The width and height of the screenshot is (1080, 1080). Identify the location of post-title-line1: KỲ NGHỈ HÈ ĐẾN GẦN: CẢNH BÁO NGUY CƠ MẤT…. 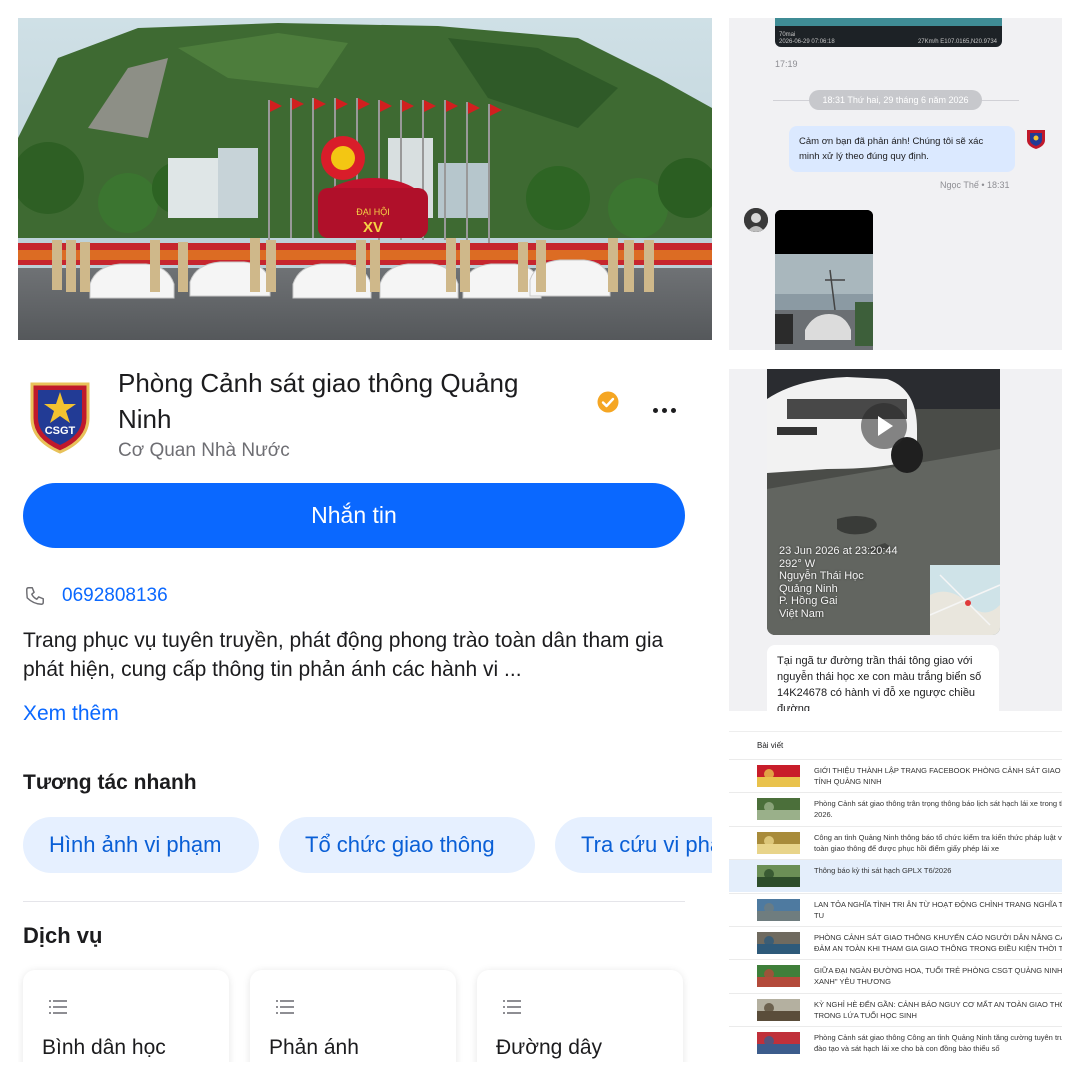
(938, 1004).